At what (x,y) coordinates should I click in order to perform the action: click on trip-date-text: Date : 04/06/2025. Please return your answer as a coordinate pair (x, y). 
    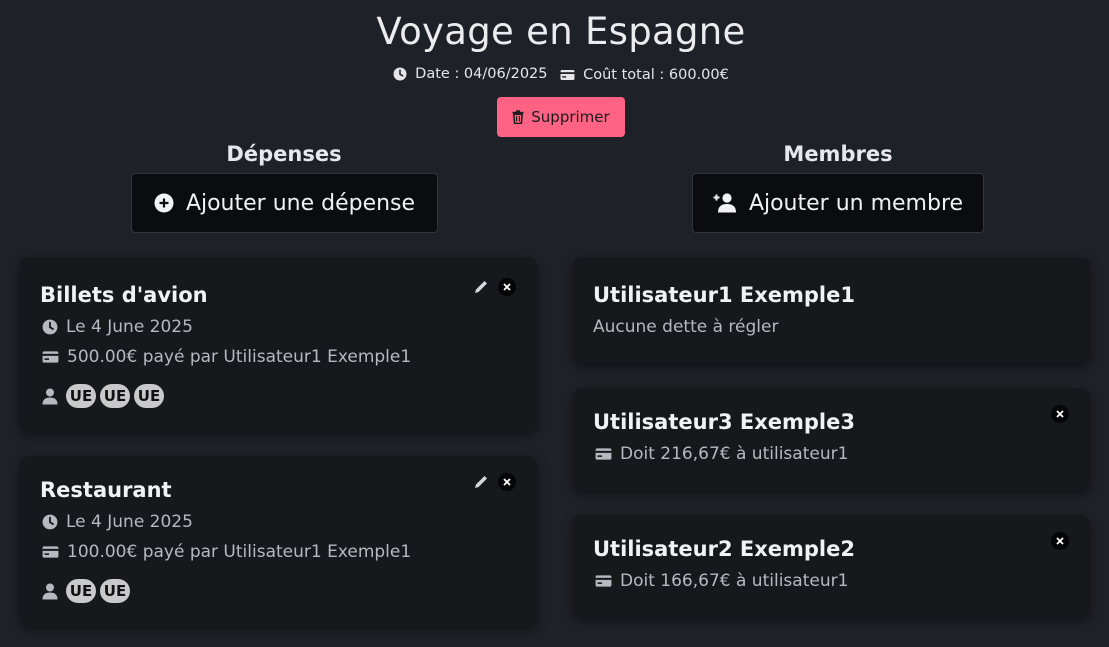
    Looking at the image, I should click on (481, 74).